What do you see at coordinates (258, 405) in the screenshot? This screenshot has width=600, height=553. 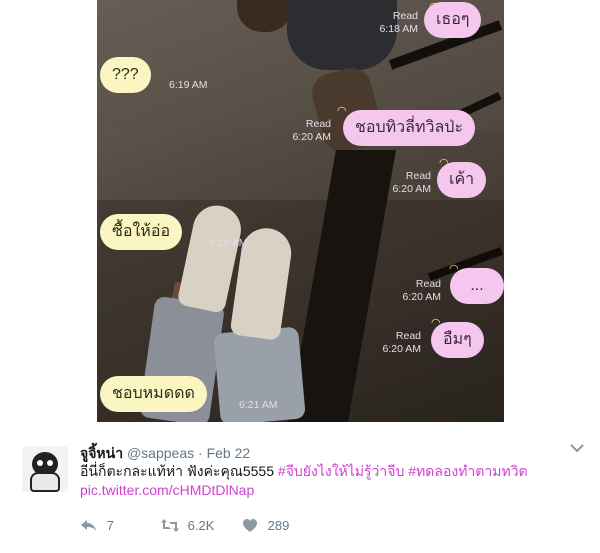 I see `timestamp: 6:21 AM` at bounding box center [258, 405].